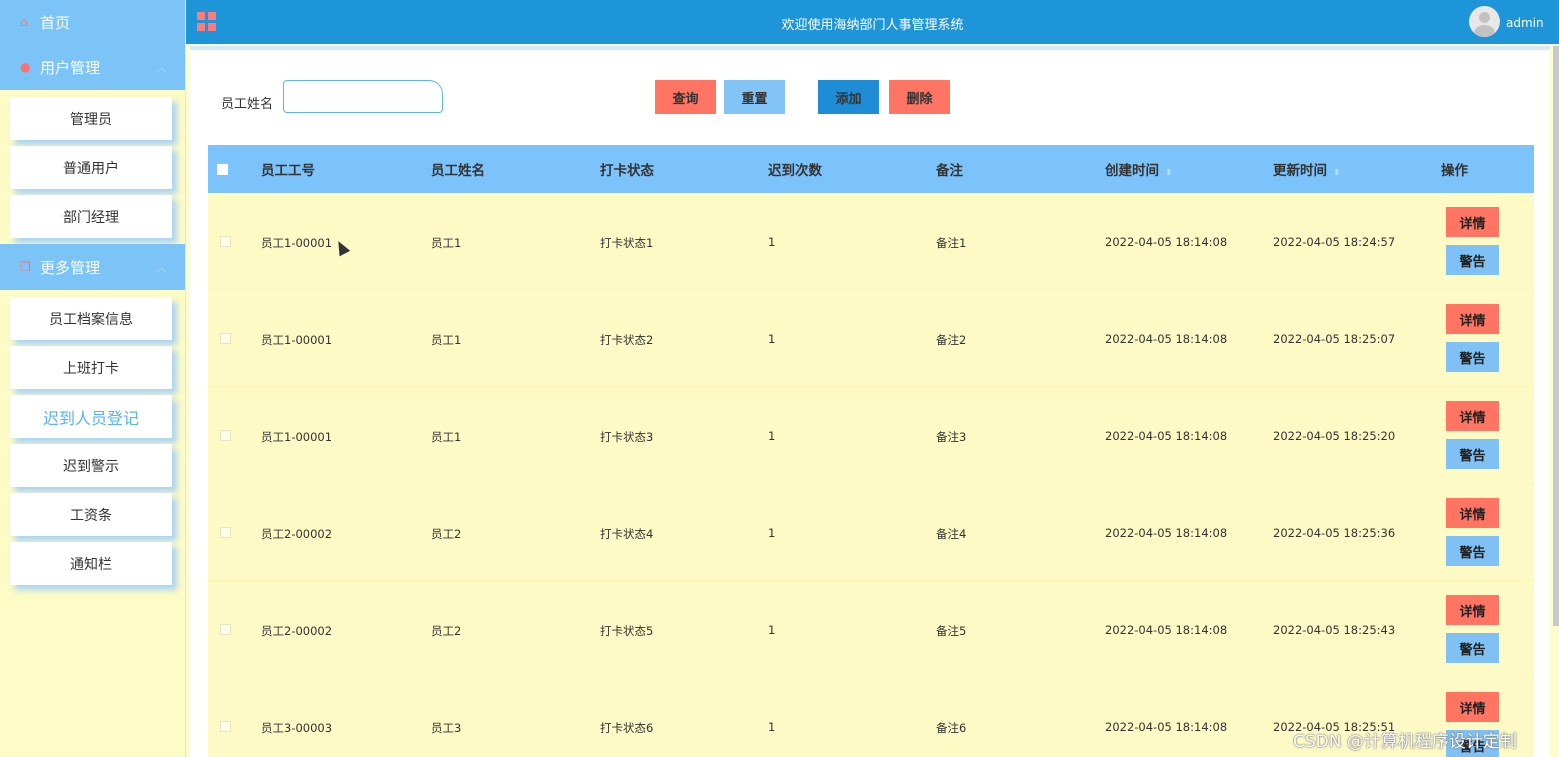  I want to click on sidebar-item-employee-archive: 员工档案信息, so click(91, 318).